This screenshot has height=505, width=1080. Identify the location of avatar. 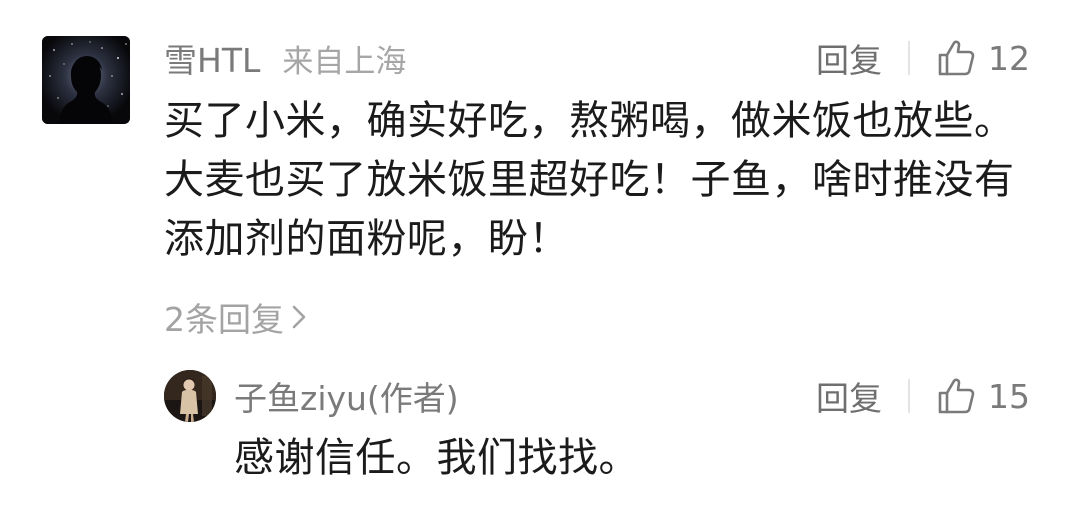
(86, 80).